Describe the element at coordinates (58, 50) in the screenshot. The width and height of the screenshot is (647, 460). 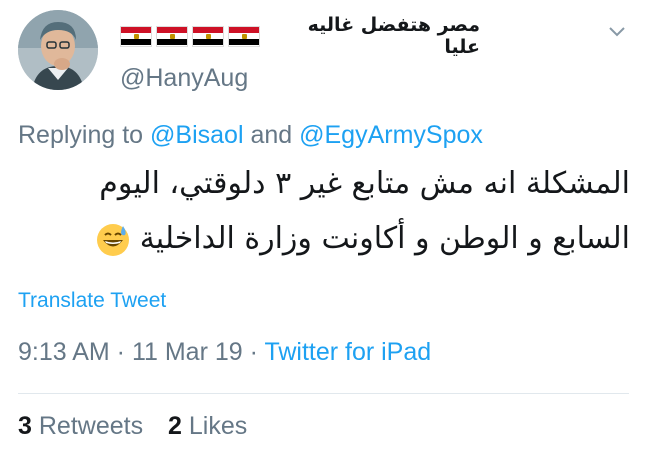
I see `avatar` at that location.